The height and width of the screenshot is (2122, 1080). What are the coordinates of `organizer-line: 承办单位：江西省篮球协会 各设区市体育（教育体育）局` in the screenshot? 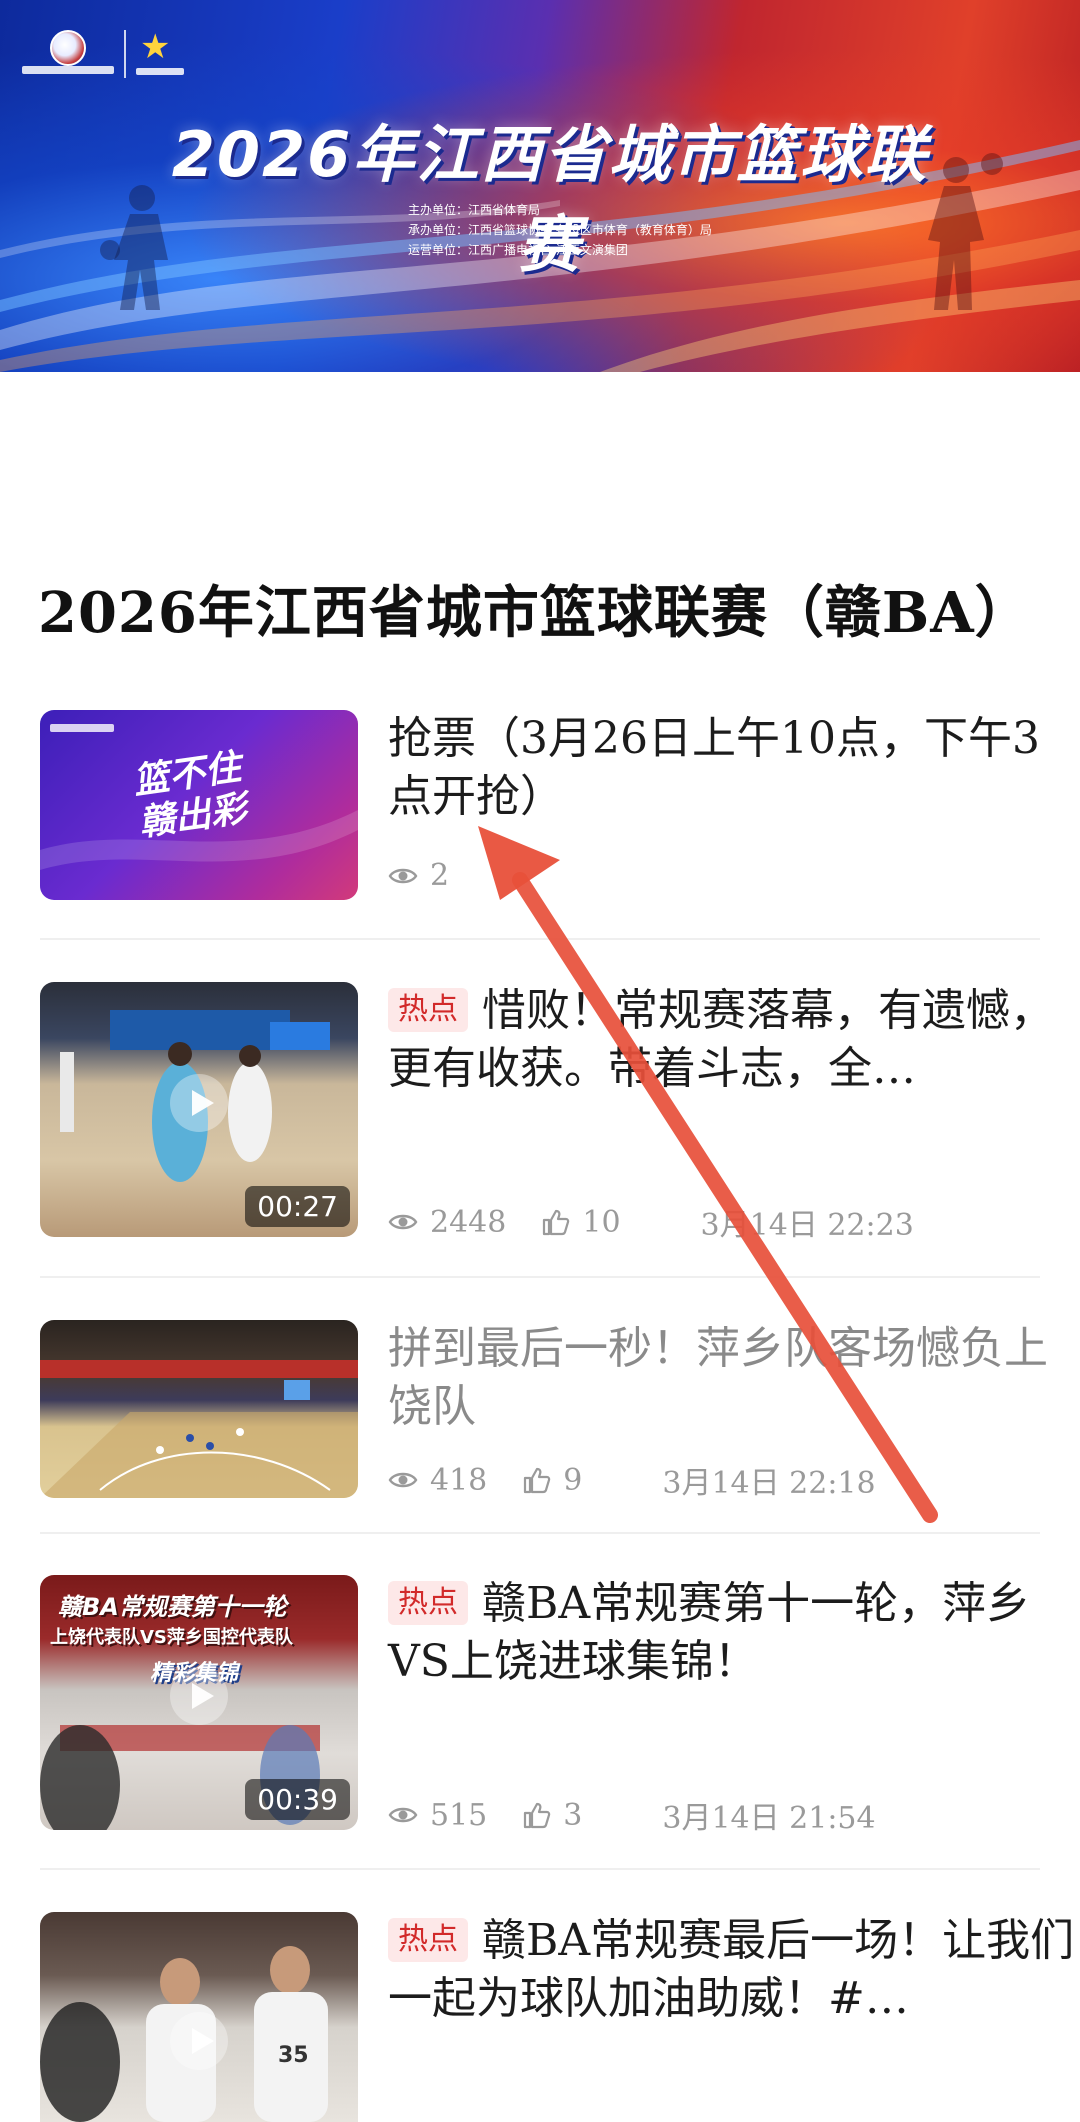 It's located at (560, 230).